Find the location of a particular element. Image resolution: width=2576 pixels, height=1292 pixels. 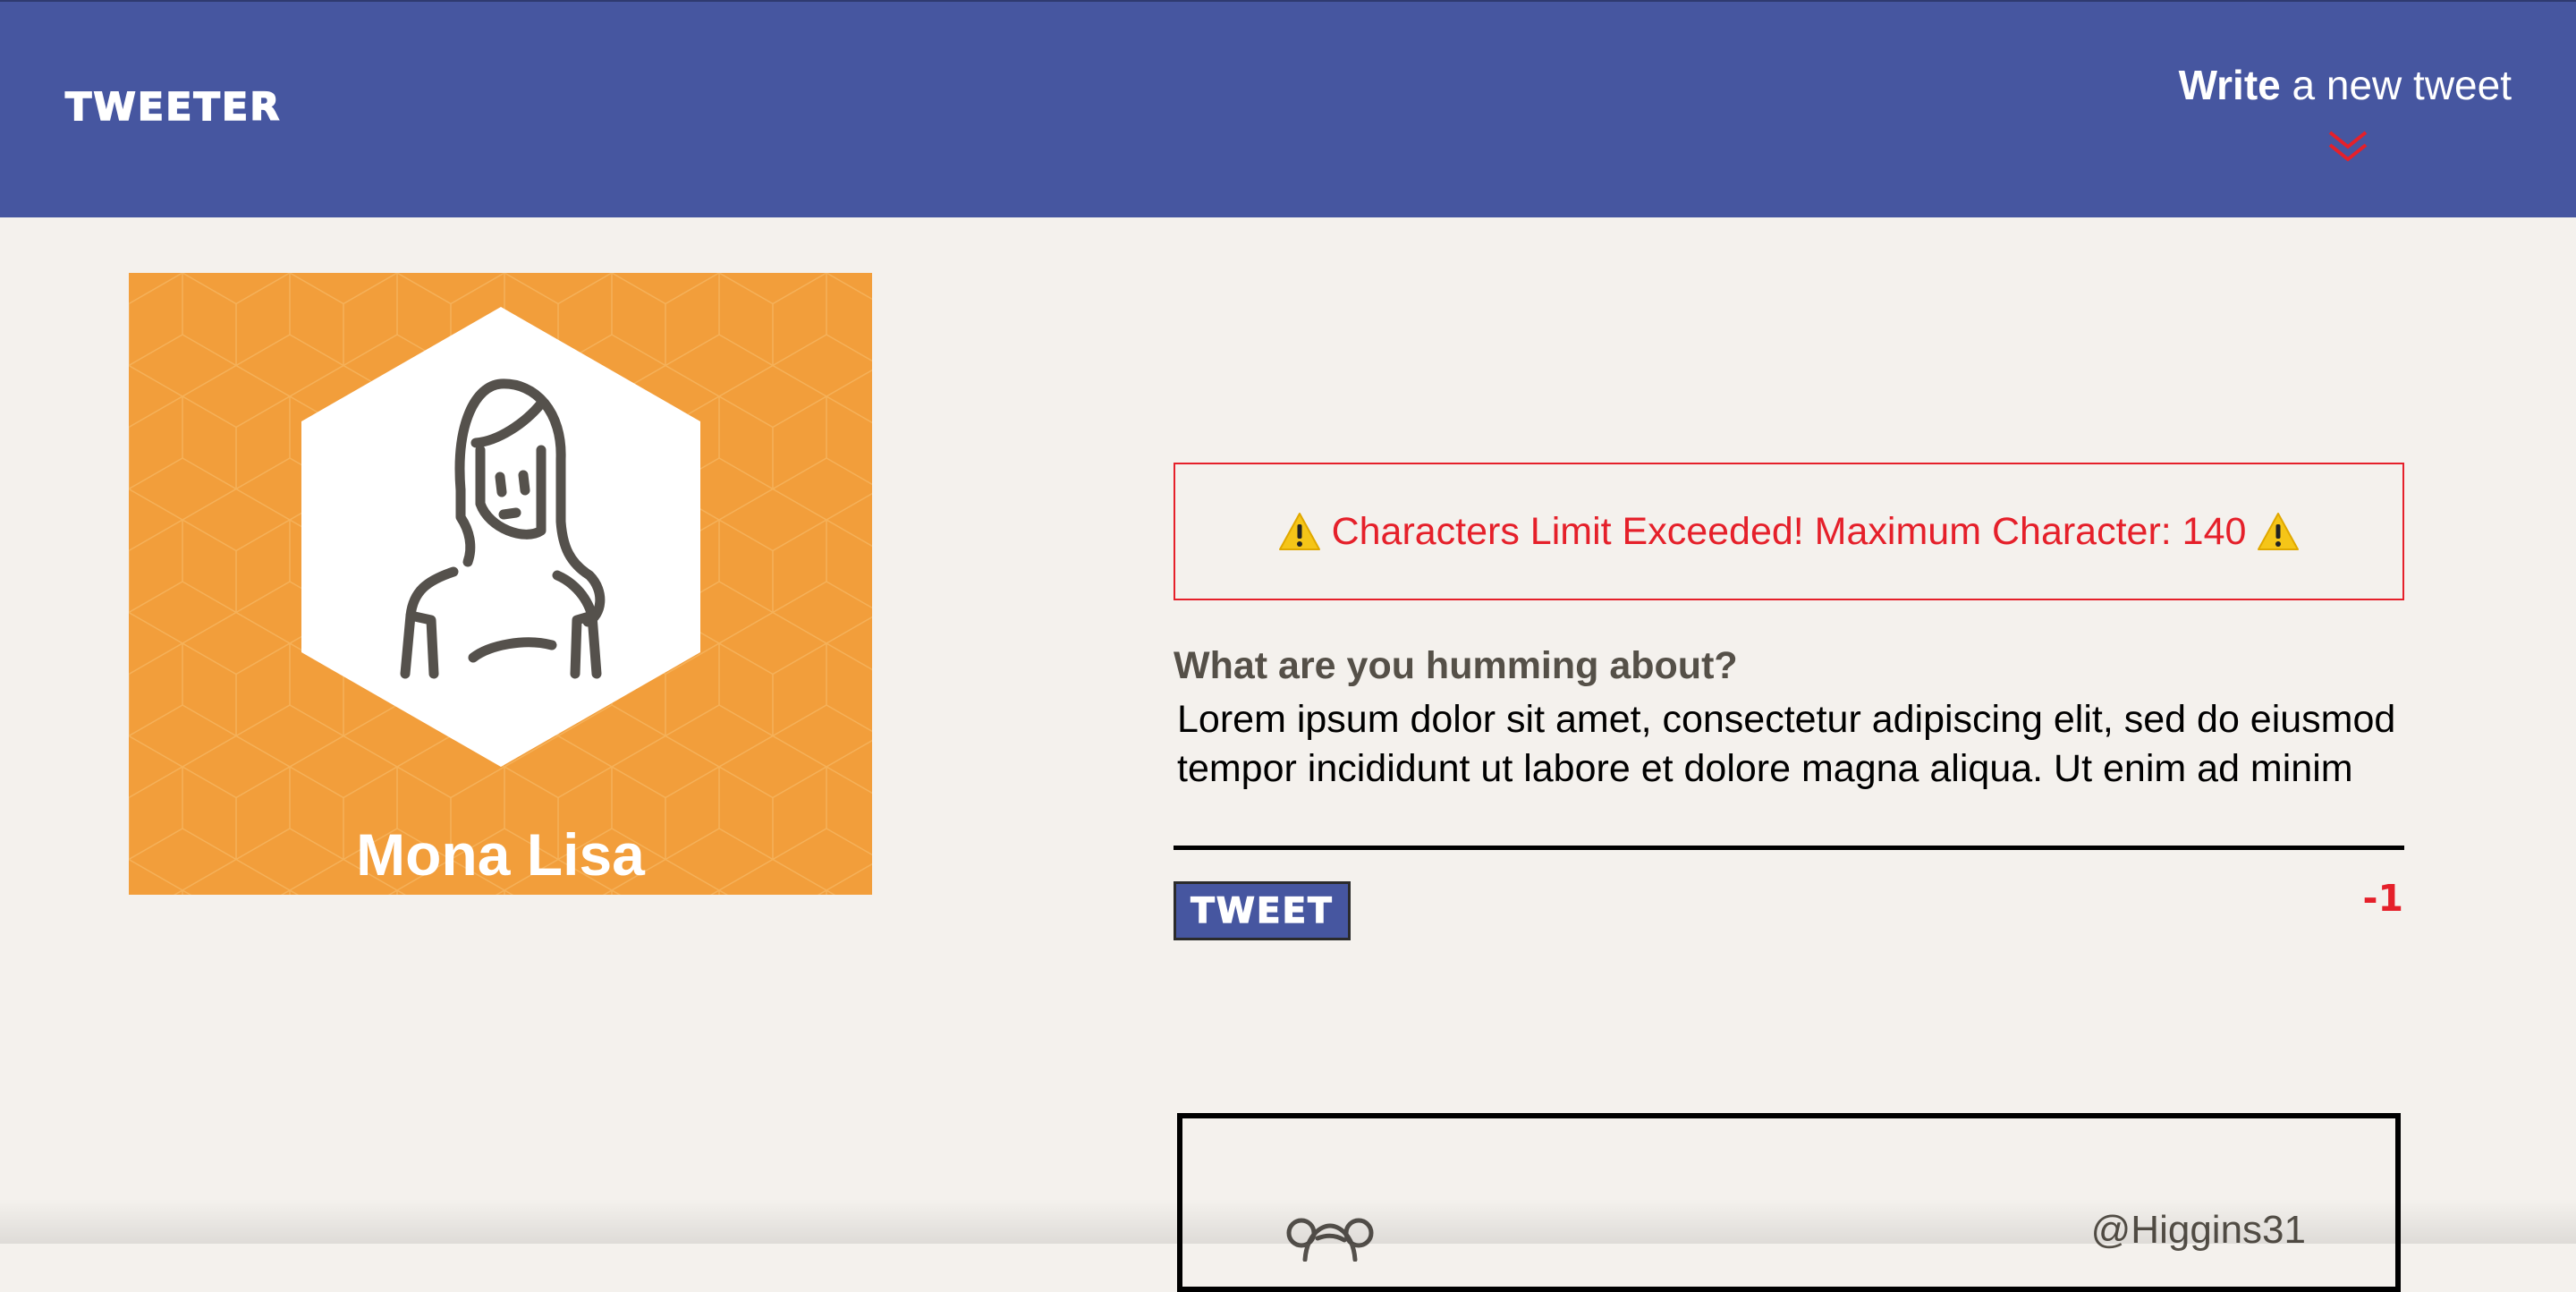

write-tweet-link: Write a new tweet is located at coordinates (2345, 85).